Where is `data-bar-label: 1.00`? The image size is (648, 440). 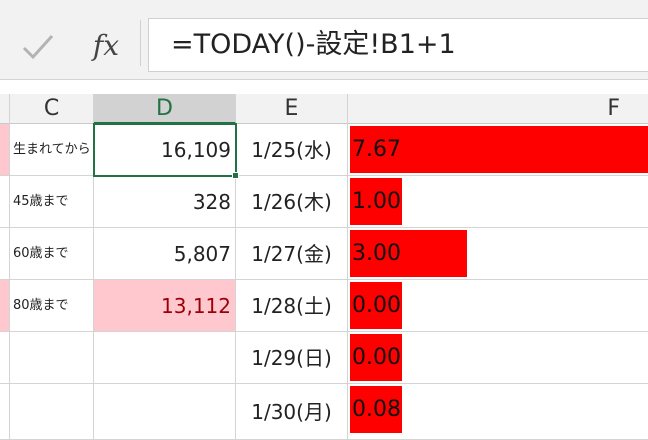
data-bar-label: 1.00 is located at coordinates (376, 201).